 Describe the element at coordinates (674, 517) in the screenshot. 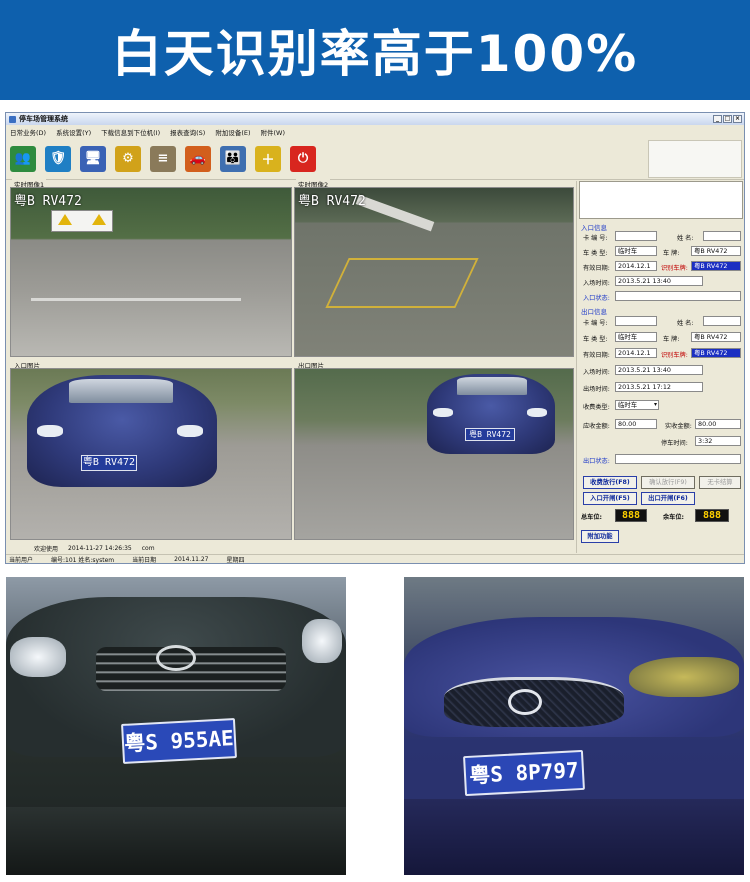

I see `free-spaces-label: 余车位:` at that location.